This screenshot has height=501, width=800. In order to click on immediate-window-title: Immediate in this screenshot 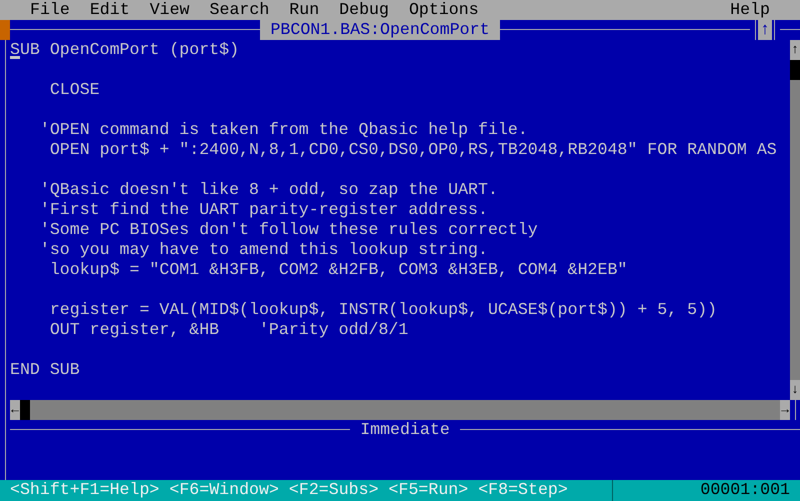, I will do `click(405, 430)`.